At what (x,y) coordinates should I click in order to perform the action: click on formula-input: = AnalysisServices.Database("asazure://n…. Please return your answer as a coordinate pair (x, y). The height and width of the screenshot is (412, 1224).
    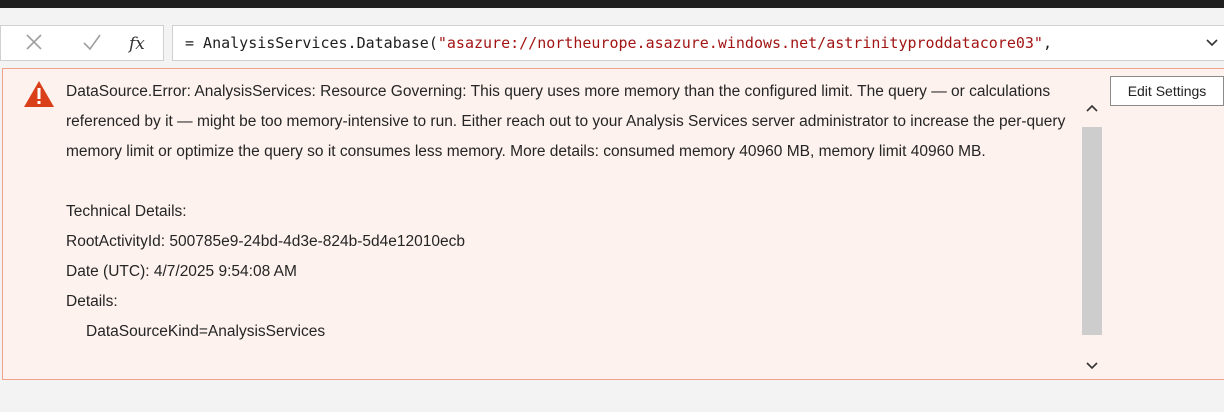
    Looking at the image, I should click on (698, 43).